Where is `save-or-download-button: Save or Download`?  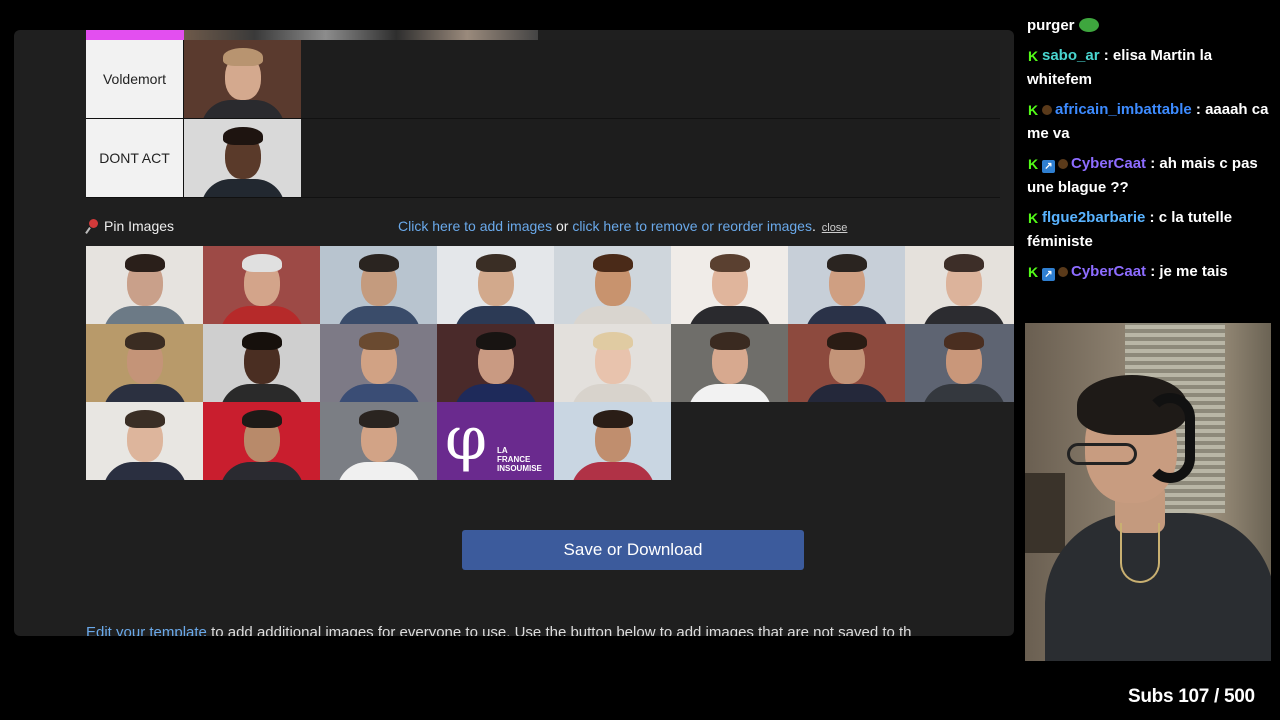 save-or-download-button: Save or Download is located at coordinates (633, 550).